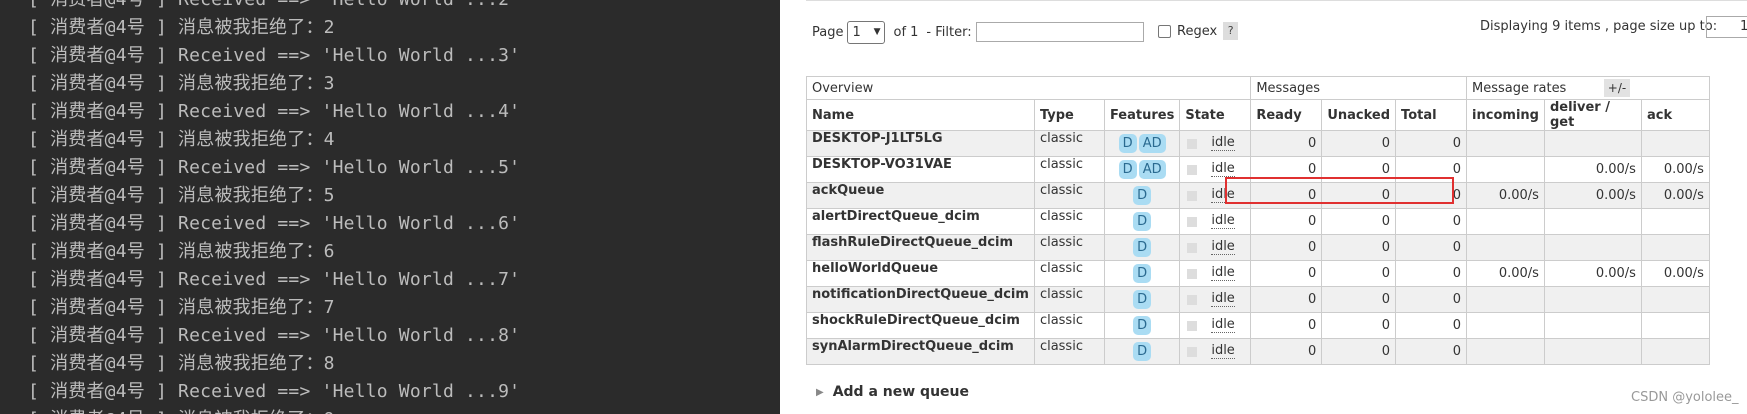 This screenshot has width=1747, height=414. I want to click on queue-name-link: DESKTOP-J1LT5LG, so click(920, 143).